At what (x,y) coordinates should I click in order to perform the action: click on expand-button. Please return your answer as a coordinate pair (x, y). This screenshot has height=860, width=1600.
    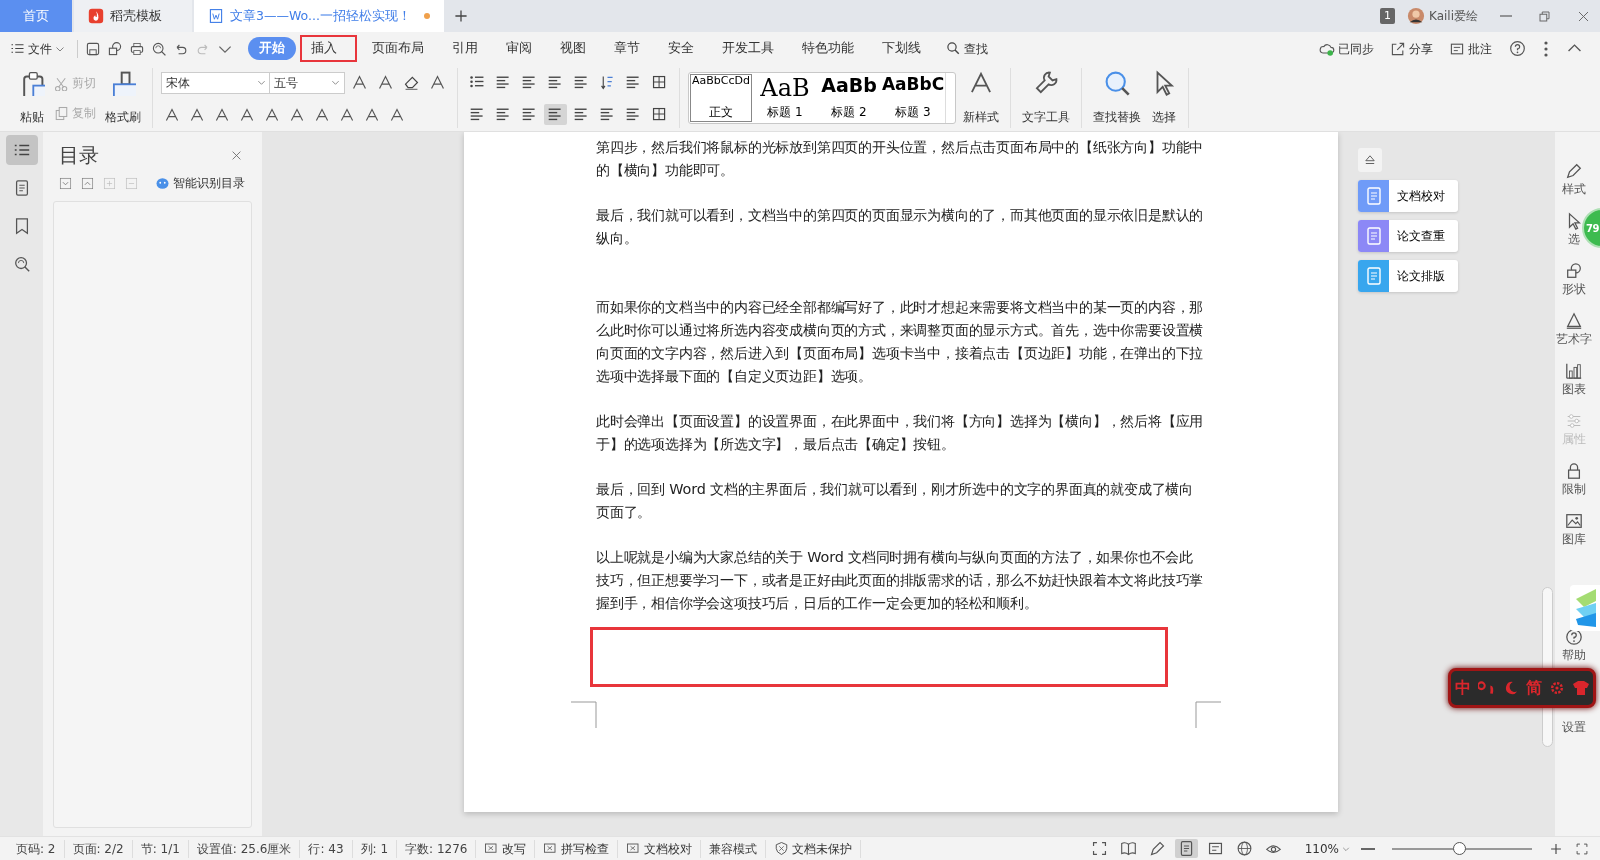
    Looking at the image, I should click on (65, 183).